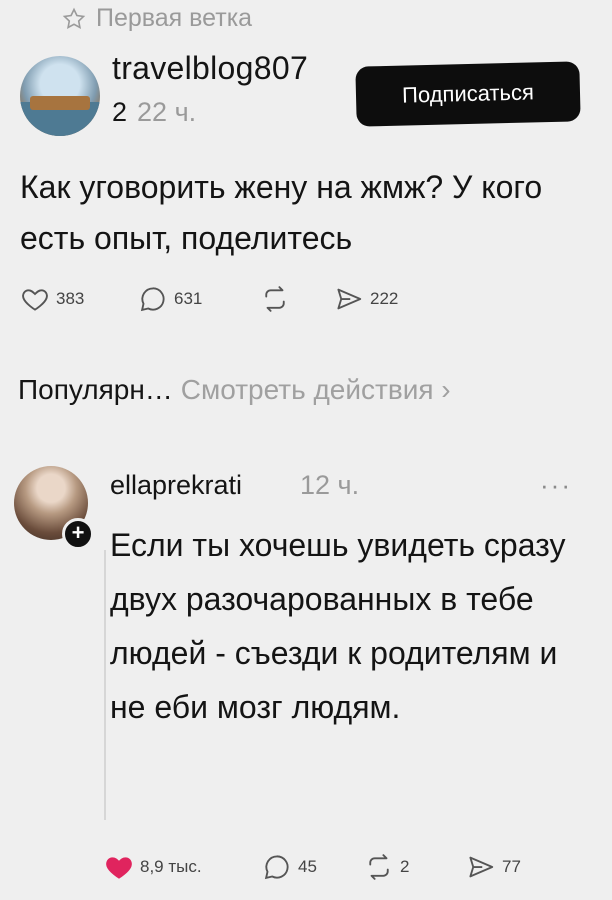 Image resolution: width=612 pixels, height=900 pixels. Describe the element at coordinates (415, 867) in the screenshot. I see `reply-repost-button: 2` at that location.